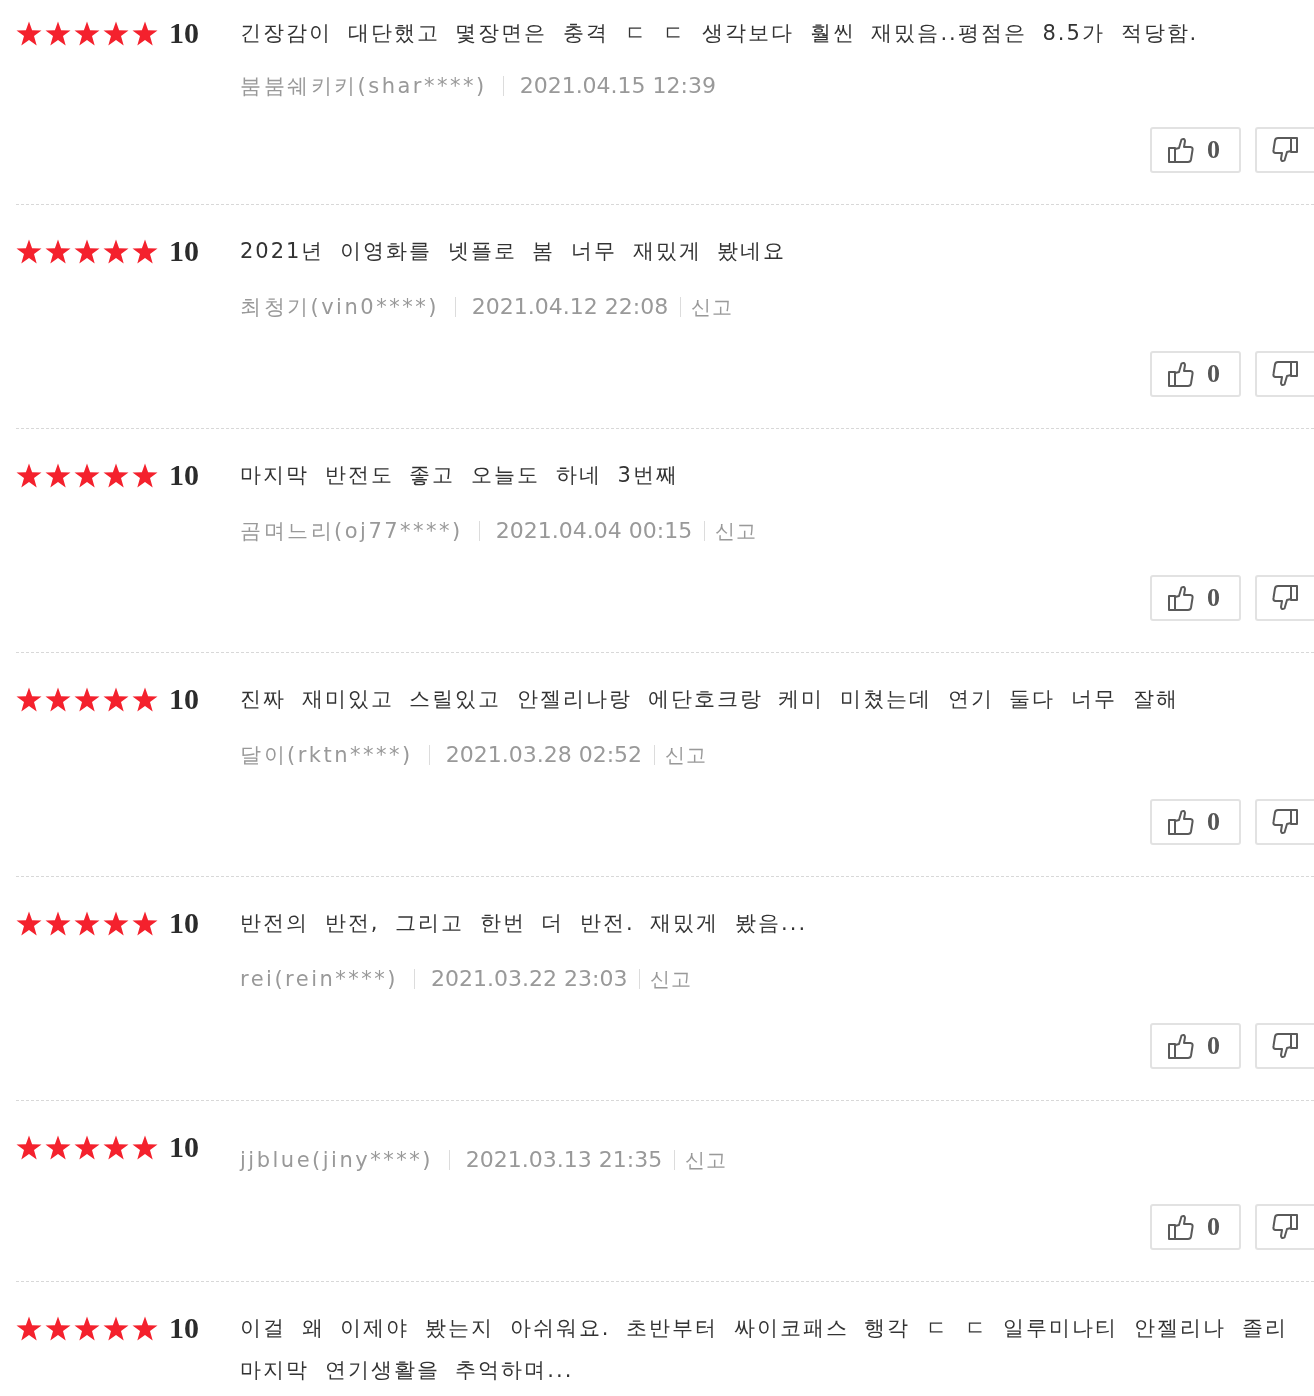 This screenshot has height=1396, width=1314. I want to click on author-name: rei(rein****), so click(319, 979).